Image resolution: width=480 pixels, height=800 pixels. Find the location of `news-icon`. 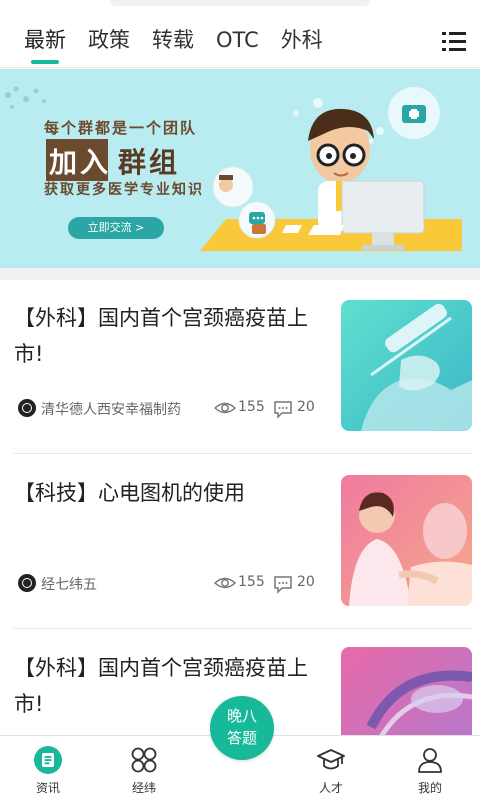

news-icon is located at coordinates (48, 760).